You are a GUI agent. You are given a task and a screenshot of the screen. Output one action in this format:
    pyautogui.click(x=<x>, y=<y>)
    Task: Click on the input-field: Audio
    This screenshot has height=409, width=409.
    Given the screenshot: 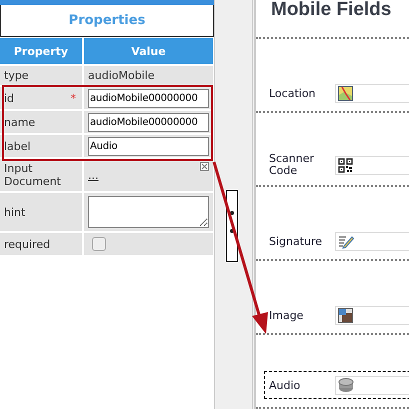 What is the action you would take?
    pyautogui.click(x=148, y=146)
    